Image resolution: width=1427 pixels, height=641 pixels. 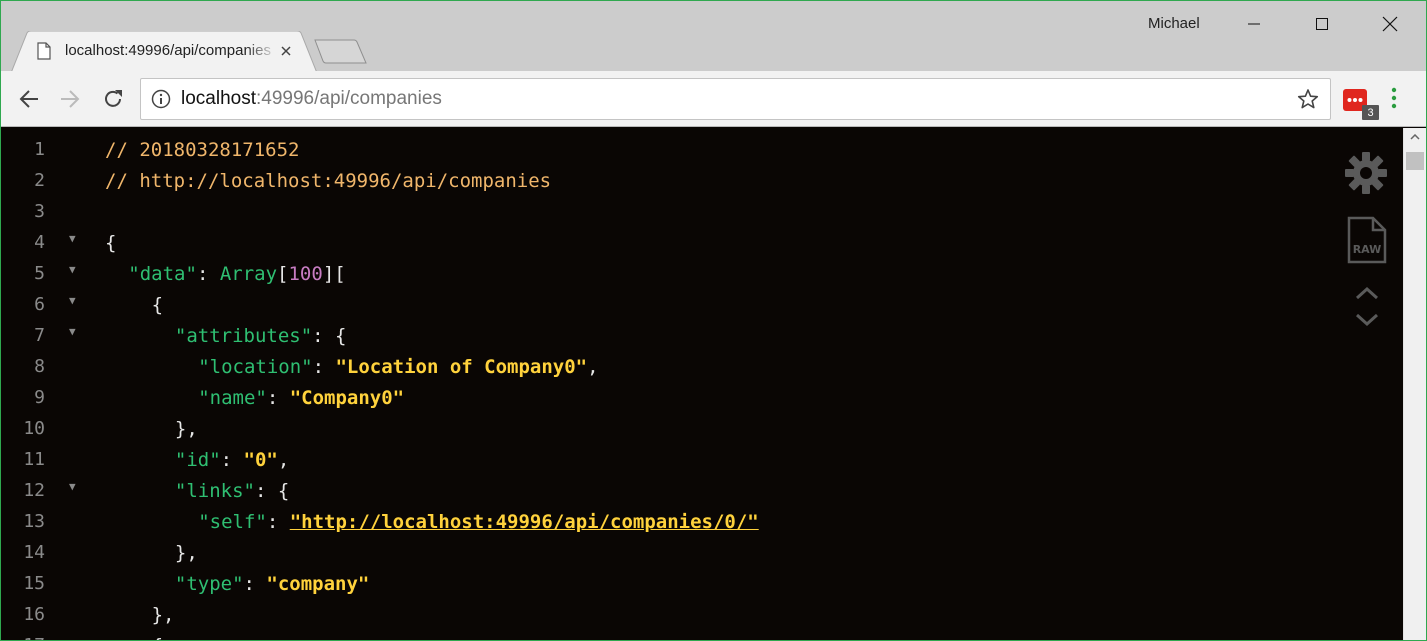 What do you see at coordinates (735, 99) in the screenshot?
I see `address-bar: localhost:49996/api/companies` at bounding box center [735, 99].